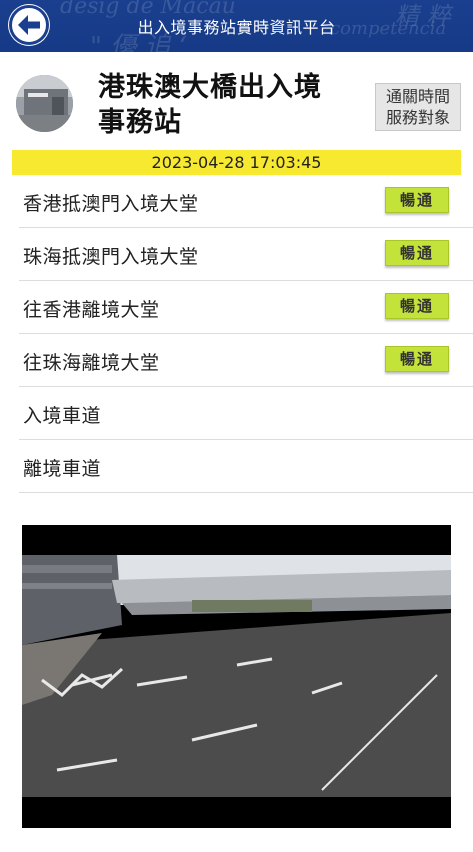  Describe the element at coordinates (246, 307) in the screenshot. I see `list-item-hk-departure-hall: 往香港離境大堂 暢通` at that location.